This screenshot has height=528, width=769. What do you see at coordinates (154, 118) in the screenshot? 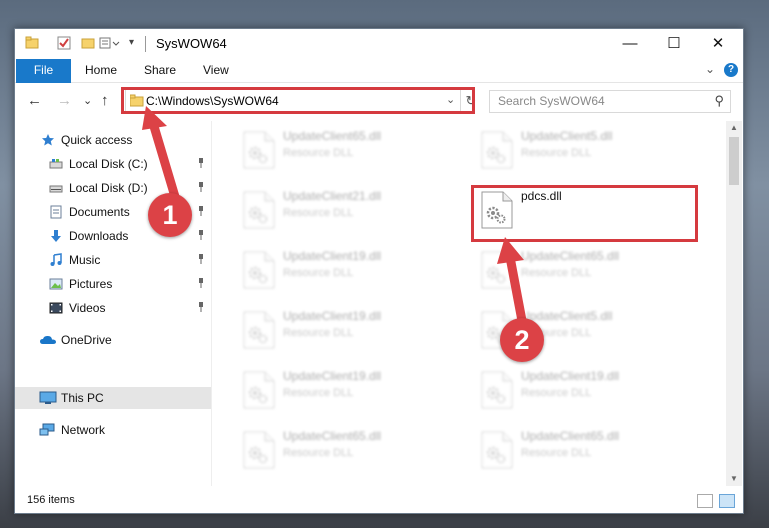
I see `arrow-1-head` at bounding box center [154, 118].